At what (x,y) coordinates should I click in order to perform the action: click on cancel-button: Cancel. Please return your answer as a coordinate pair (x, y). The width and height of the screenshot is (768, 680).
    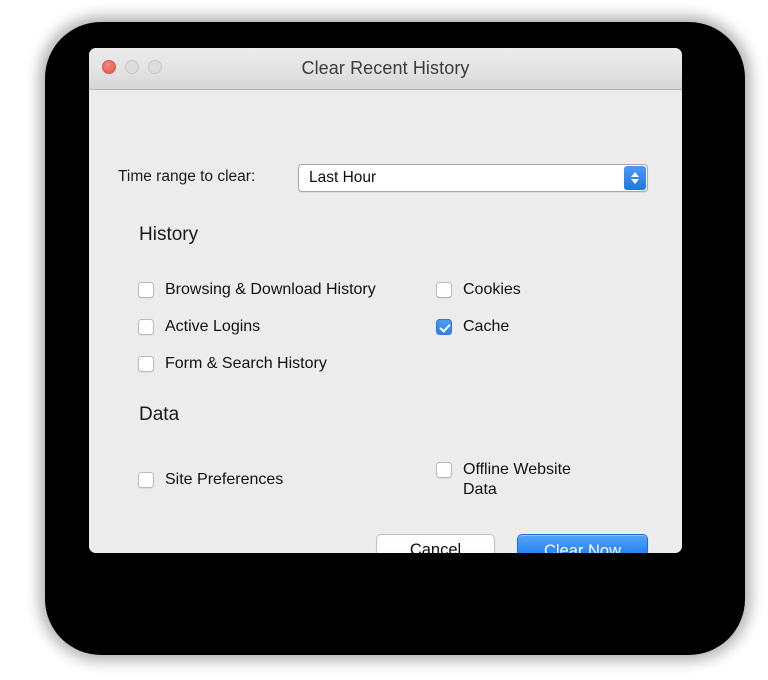
    Looking at the image, I should click on (435, 543).